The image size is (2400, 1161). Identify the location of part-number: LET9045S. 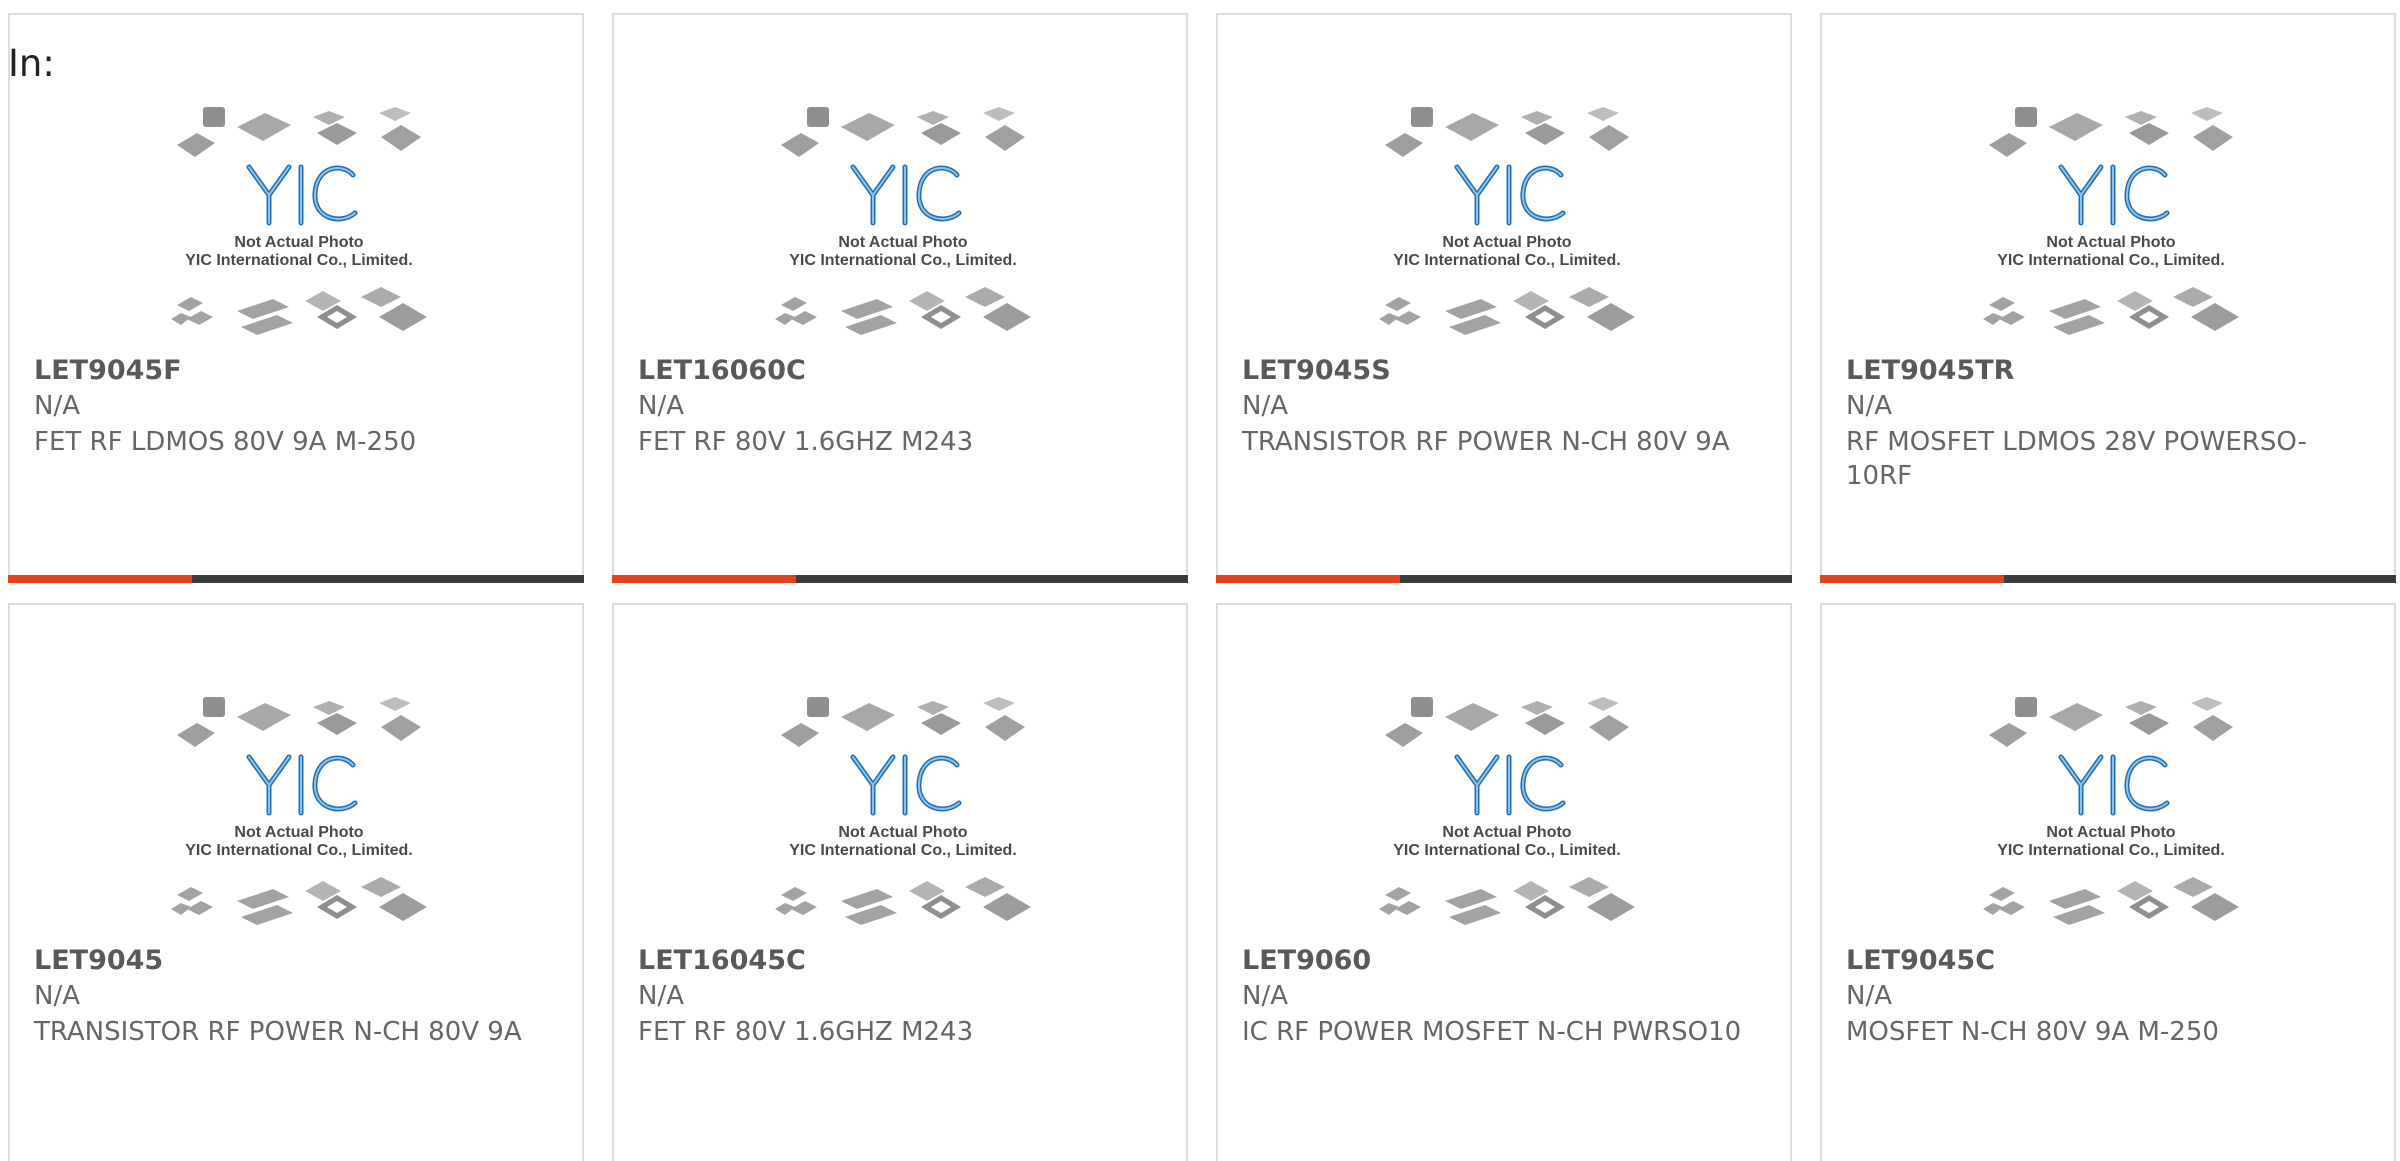
(1316, 370).